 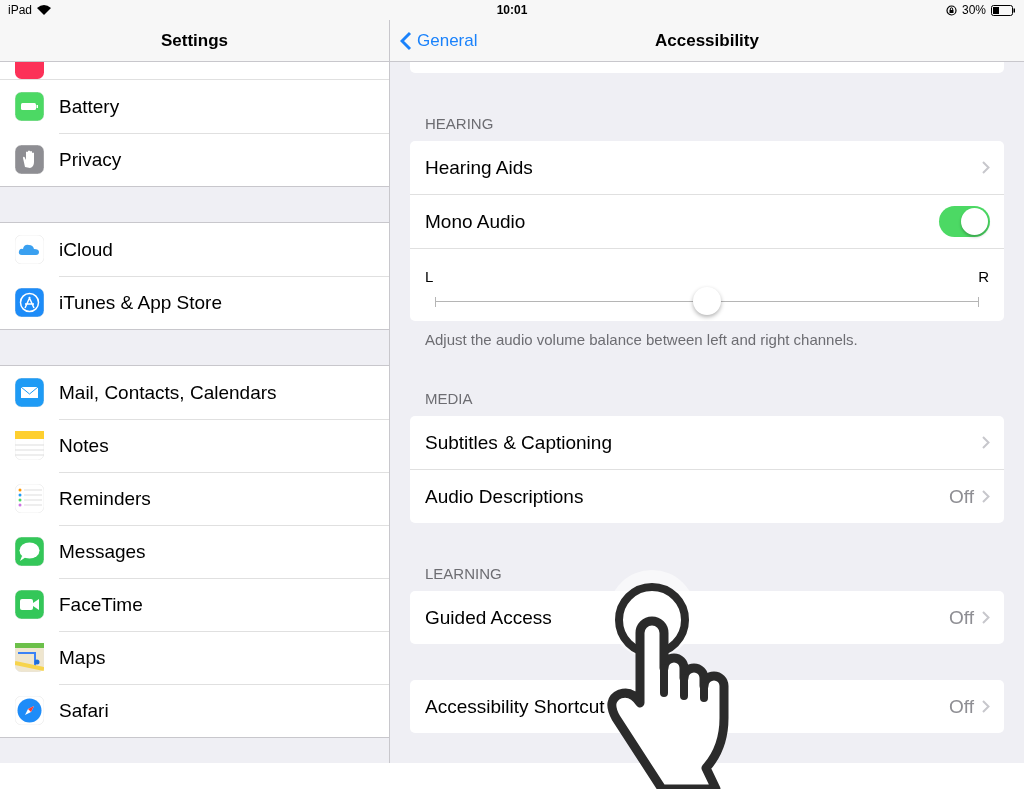 What do you see at coordinates (449, 398) in the screenshot?
I see `section-header: MEDIA` at bounding box center [449, 398].